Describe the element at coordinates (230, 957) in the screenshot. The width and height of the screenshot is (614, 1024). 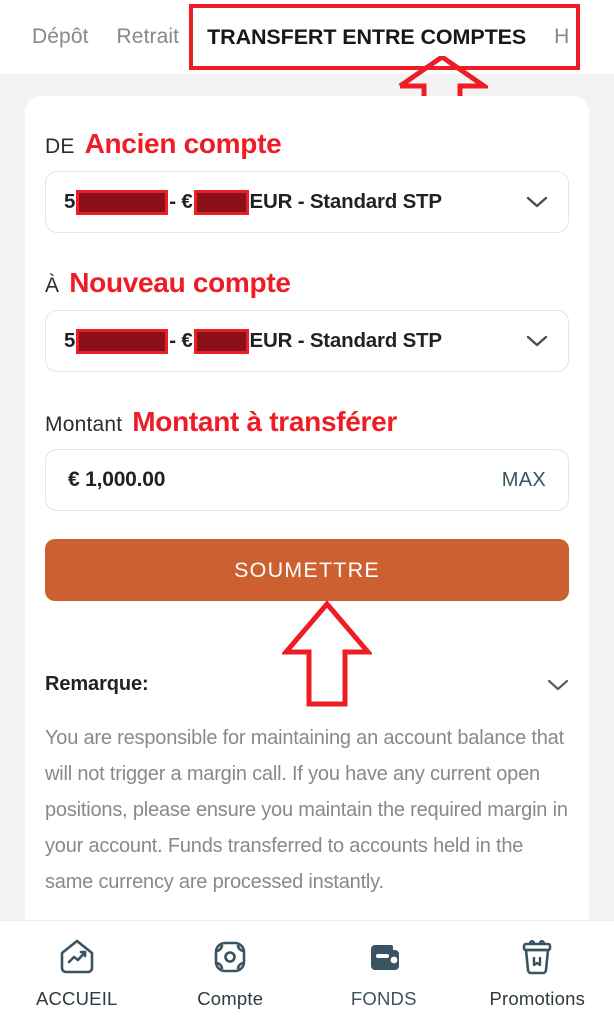
I see `account-icon` at that location.